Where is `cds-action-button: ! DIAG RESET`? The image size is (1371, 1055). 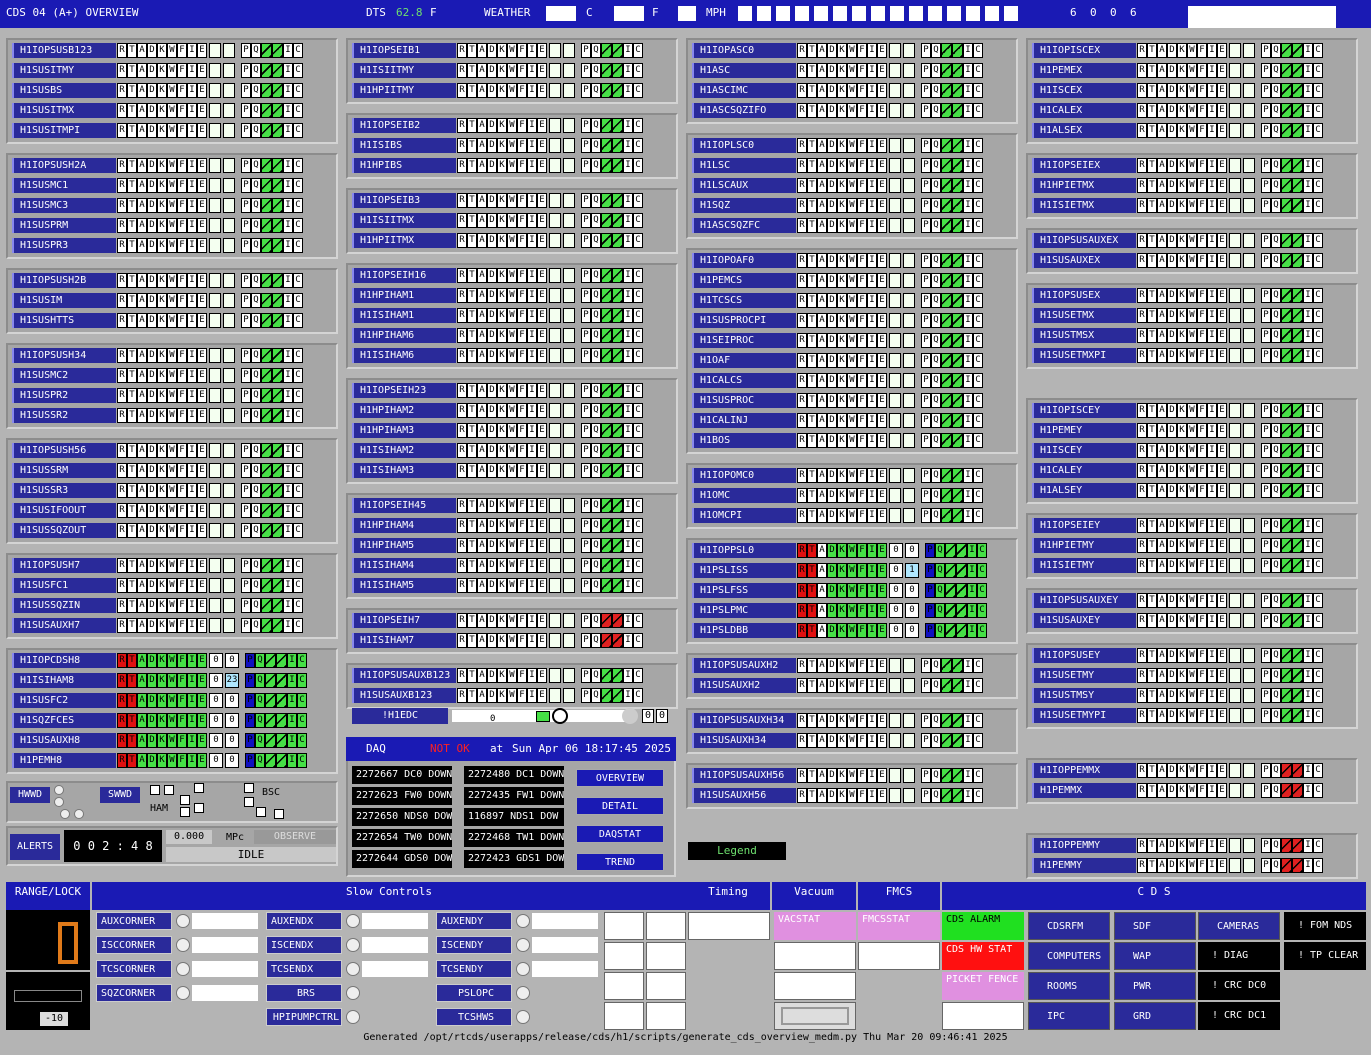
cds-action-button: ! DIAG RESET is located at coordinates (1239, 965).